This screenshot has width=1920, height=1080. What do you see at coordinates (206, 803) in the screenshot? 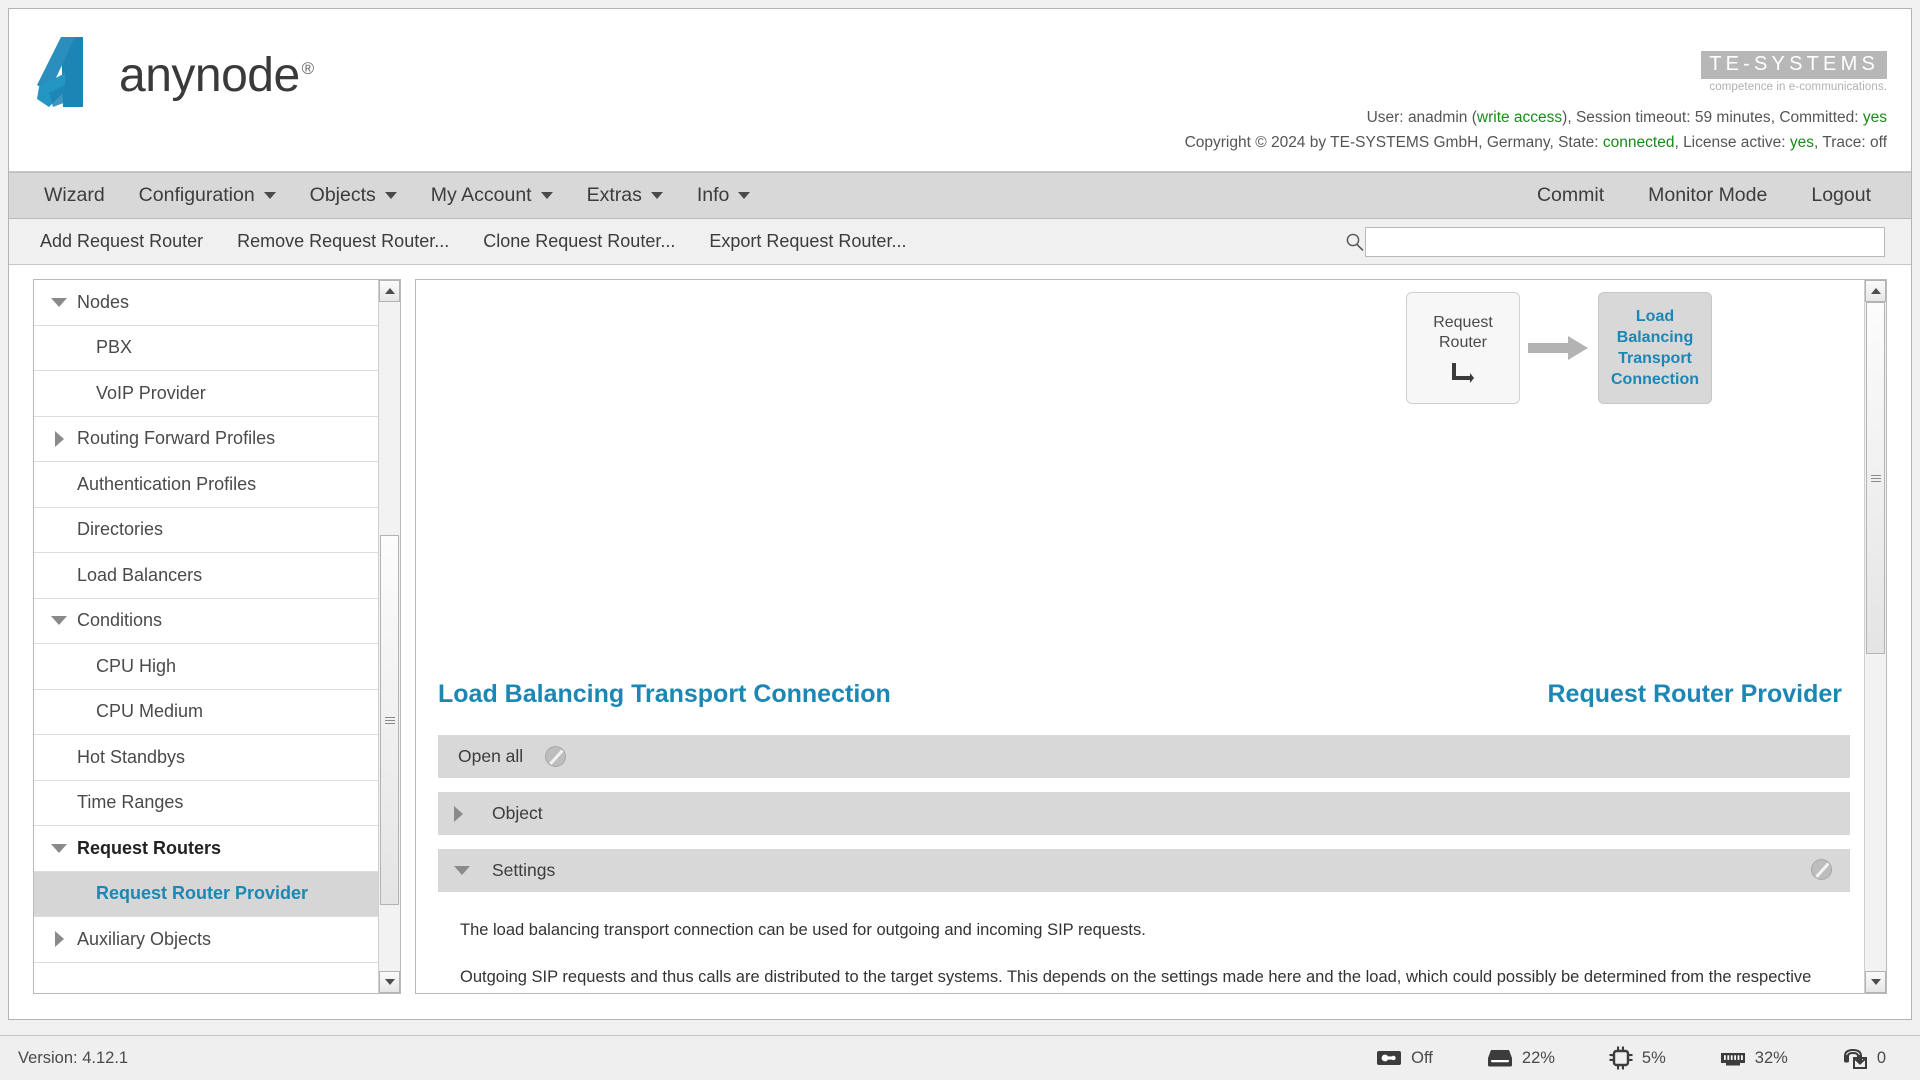
I see `sidebar-item-time-ranges: Time Ranges` at bounding box center [206, 803].